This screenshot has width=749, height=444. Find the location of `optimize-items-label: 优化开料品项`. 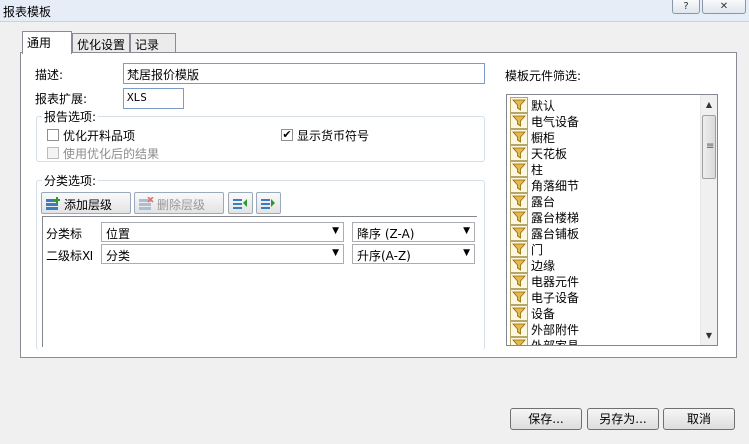

optimize-items-label: 优化开料品项 is located at coordinates (99, 136).